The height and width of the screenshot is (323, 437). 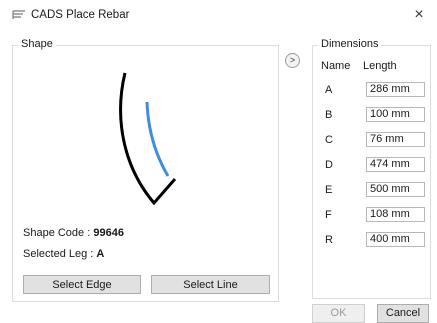 I want to click on dimension-length-d, so click(x=395, y=164).